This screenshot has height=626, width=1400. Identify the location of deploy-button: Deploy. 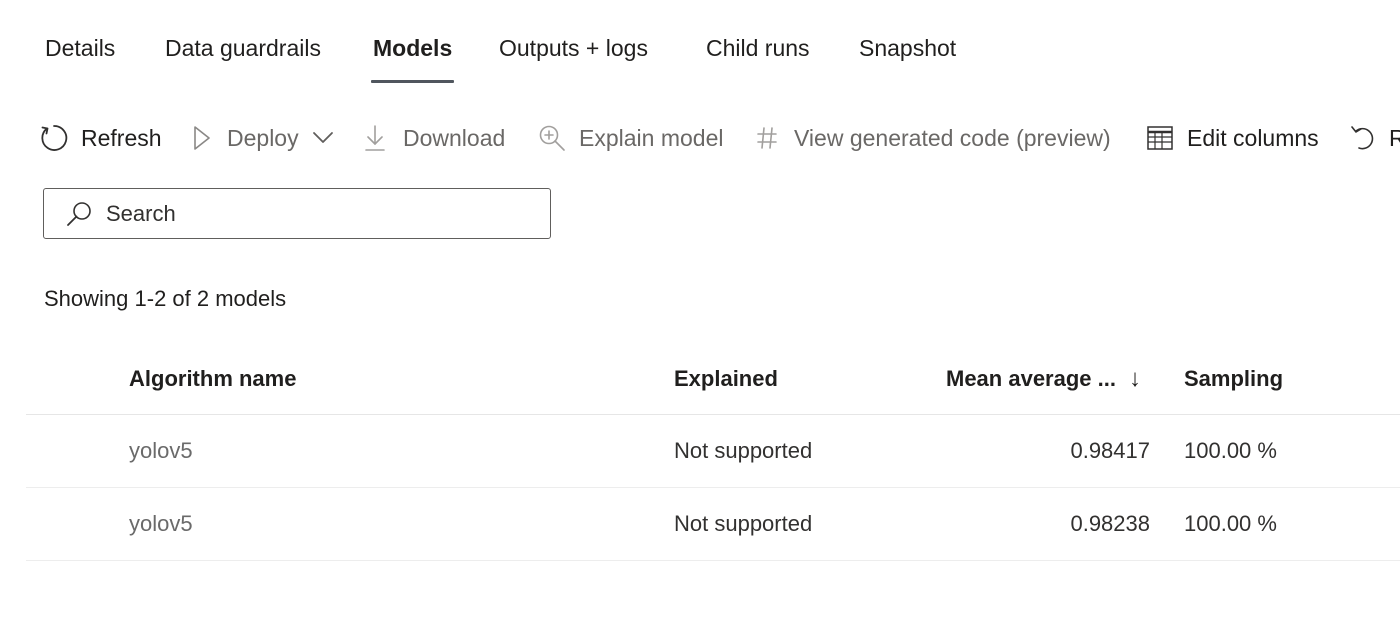
(262, 138).